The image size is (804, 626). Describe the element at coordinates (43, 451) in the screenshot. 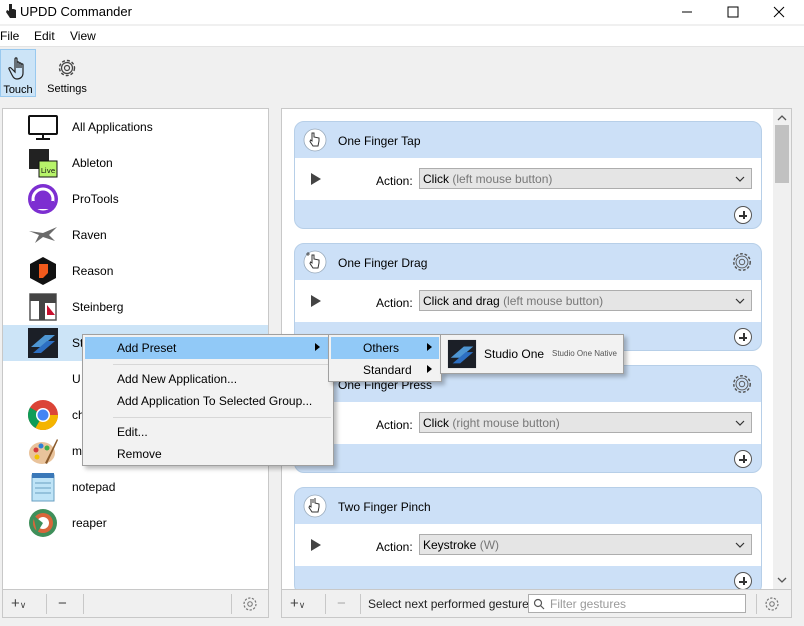

I see `paint-icon` at that location.